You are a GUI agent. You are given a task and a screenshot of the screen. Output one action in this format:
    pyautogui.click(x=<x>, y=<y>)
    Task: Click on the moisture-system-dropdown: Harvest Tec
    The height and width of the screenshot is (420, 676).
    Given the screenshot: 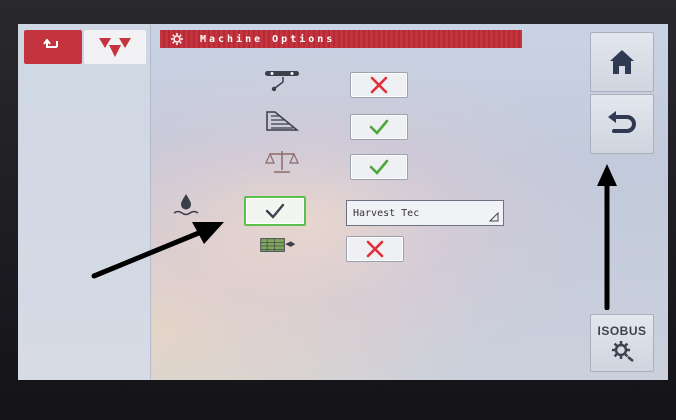 What is the action you would take?
    pyautogui.click(x=425, y=213)
    